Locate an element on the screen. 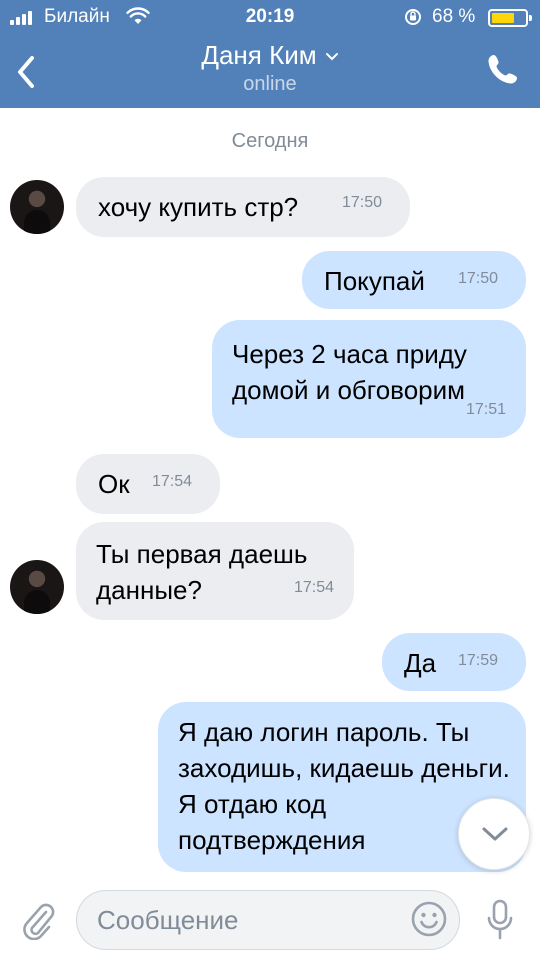 Image resolution: width=540 pixels, height=960 pixels. message-bubble-outgoing: Покупай 17:50 is located at coordinates (414, 280).